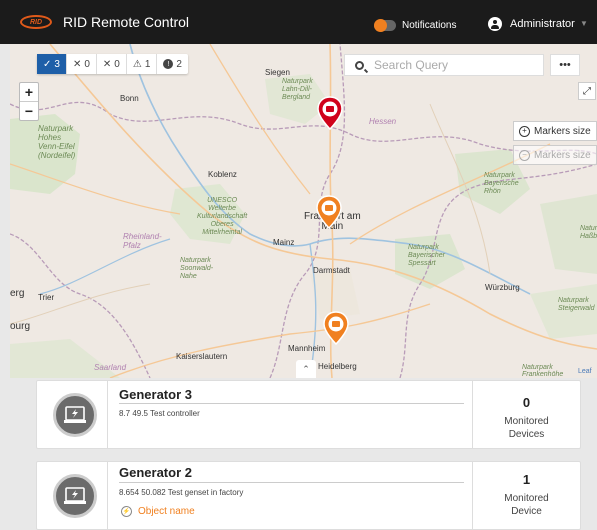  What do you see at coordinates (526, 479) in the screenshot?
I see `monitored-count: 1` at bounding box center [526, 479].